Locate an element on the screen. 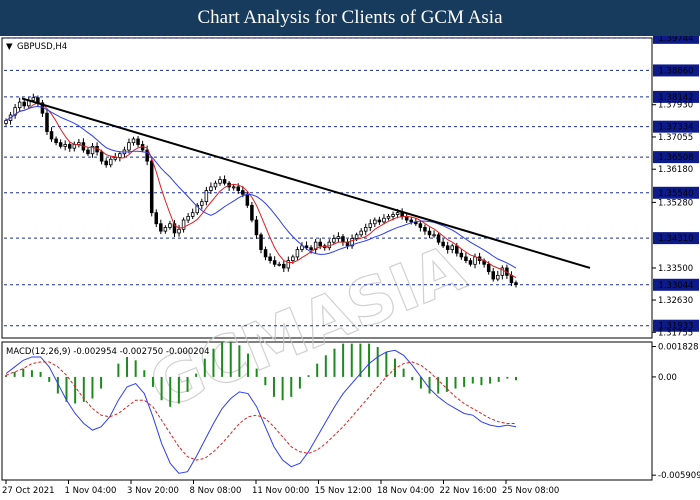 Image resolution: width=700 pixels, height=500 pixels. price-tick-label: 1.31755 is located at coordinates (675, 333).